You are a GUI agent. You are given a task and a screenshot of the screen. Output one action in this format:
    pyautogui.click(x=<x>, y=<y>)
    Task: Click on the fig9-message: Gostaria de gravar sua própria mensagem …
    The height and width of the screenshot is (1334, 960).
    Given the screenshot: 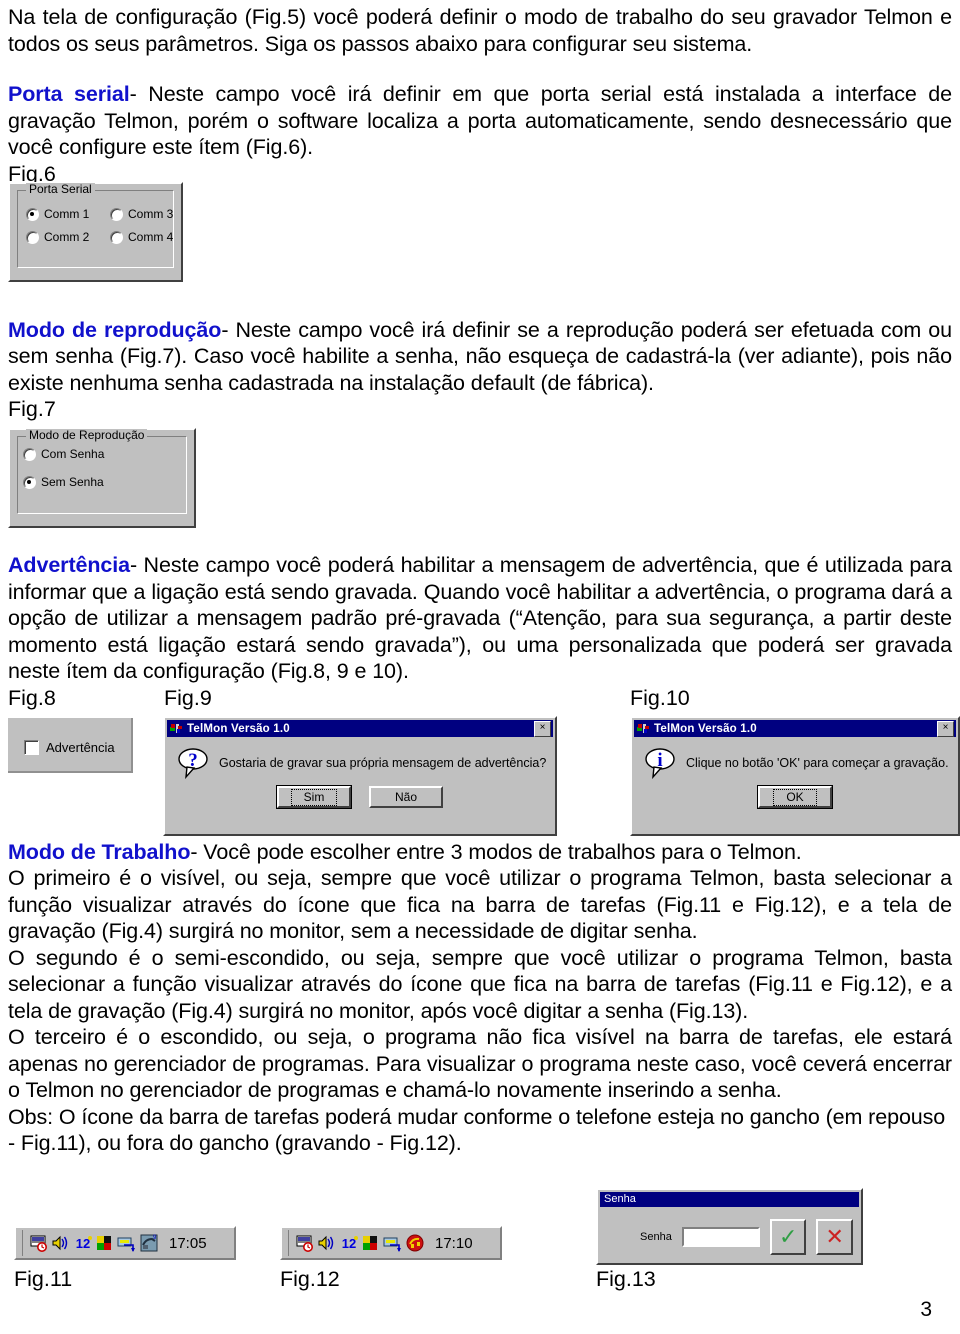 What is the action you would take?
    pyautogui.click(x=383, y=763)
    